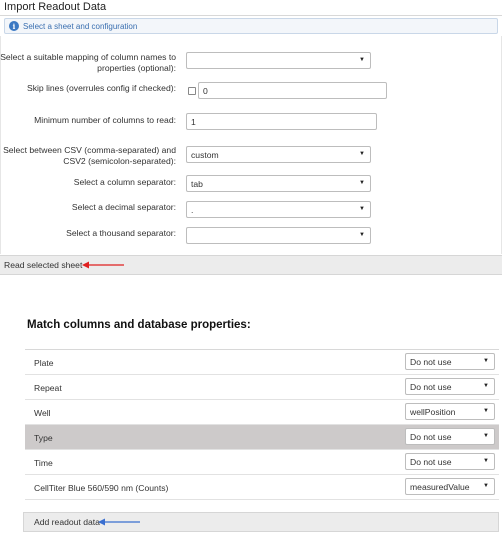 This screenshot has height=533, width=502. I want to click on read-sheet-bar: Read selected sheet, so click(251, 265).